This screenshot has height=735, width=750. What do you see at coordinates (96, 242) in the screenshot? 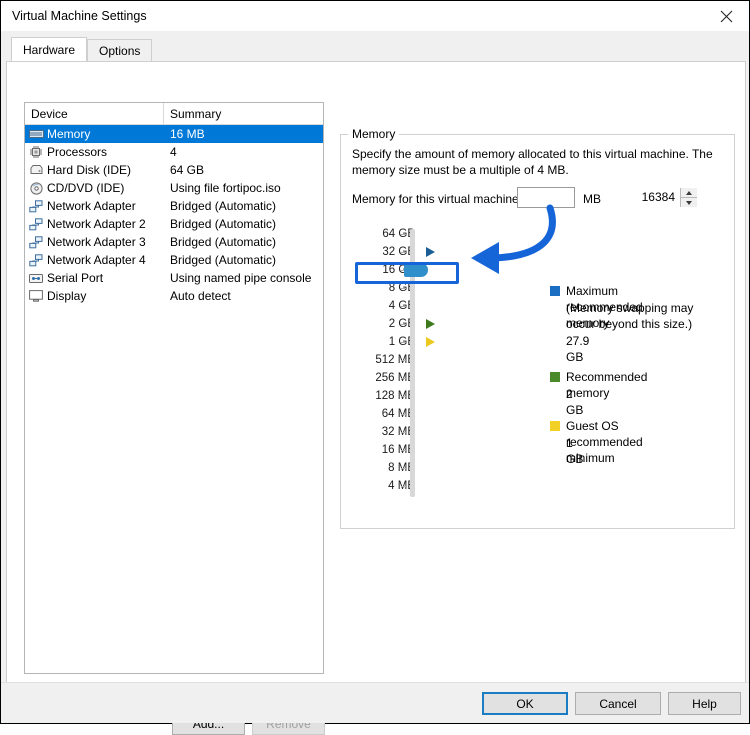
I see `device-name: Network Adapter 3` at bounding box center [96, 242].